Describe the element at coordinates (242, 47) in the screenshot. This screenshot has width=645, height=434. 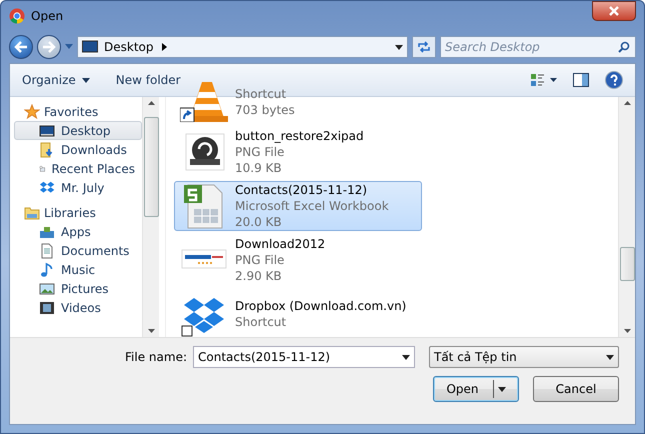
I see `address-bar: Desktop` at that location.